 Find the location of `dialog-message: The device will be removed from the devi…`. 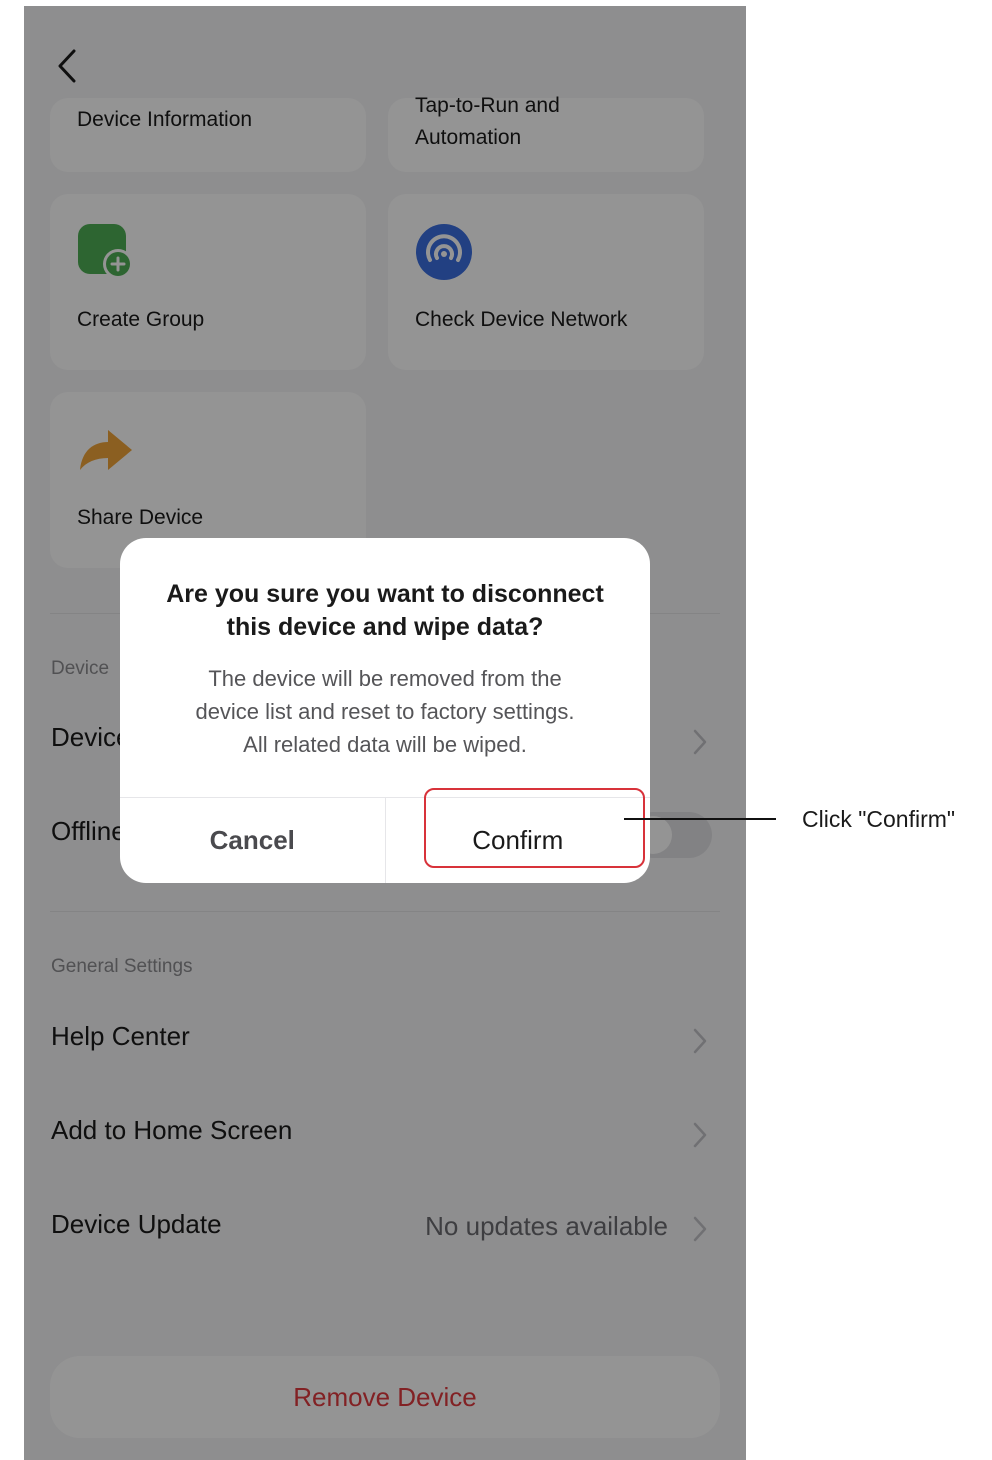

dialog-message: The device will be removed from the devi… is located at coordinates (385, 711).